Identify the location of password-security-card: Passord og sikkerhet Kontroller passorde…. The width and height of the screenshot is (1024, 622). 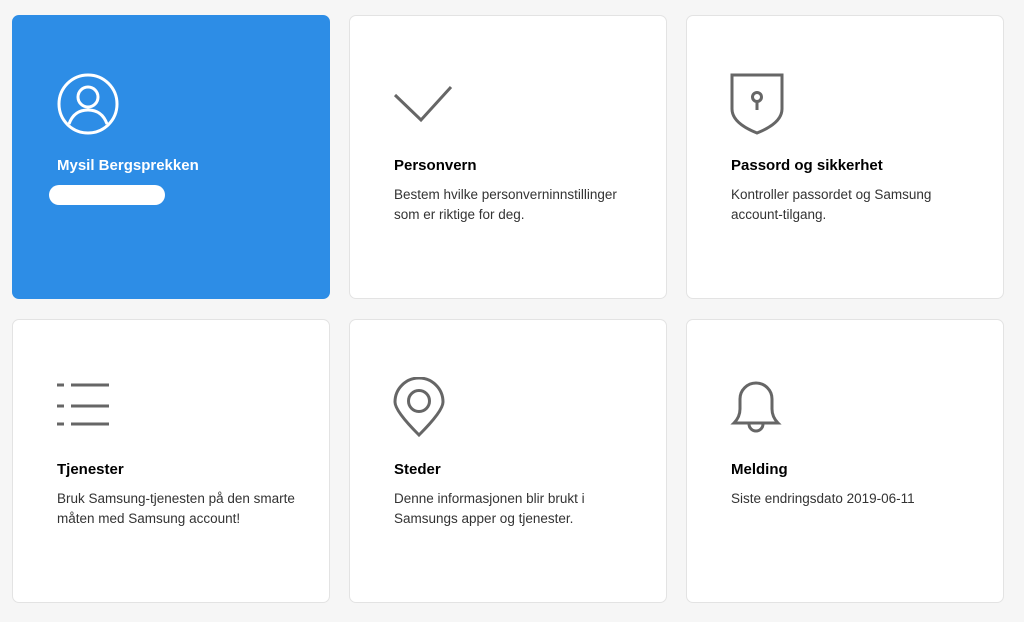
(845, 157).